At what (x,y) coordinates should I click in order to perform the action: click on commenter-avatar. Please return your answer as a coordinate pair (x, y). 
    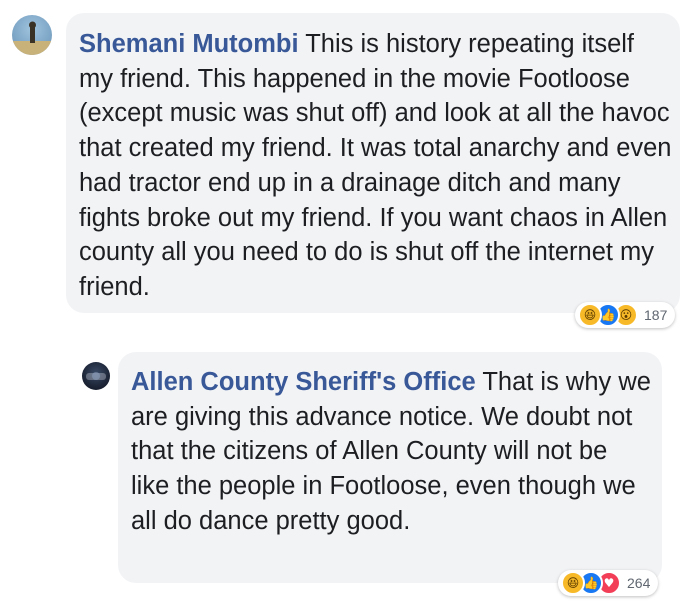
    Looking at the image, I should click on (32, 35).